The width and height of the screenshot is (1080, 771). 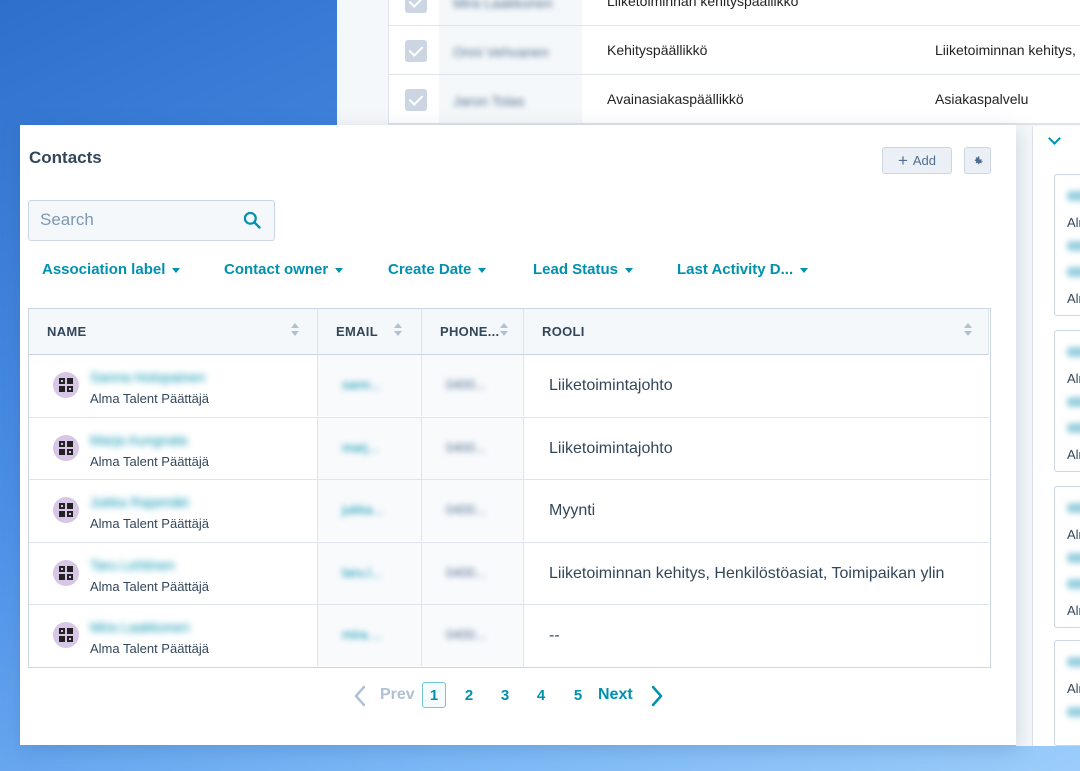 What do you see at coordinates (370, 331) in the screenshot?
I see `column-header-email: EMAIL` at bounding box center [370, 331].